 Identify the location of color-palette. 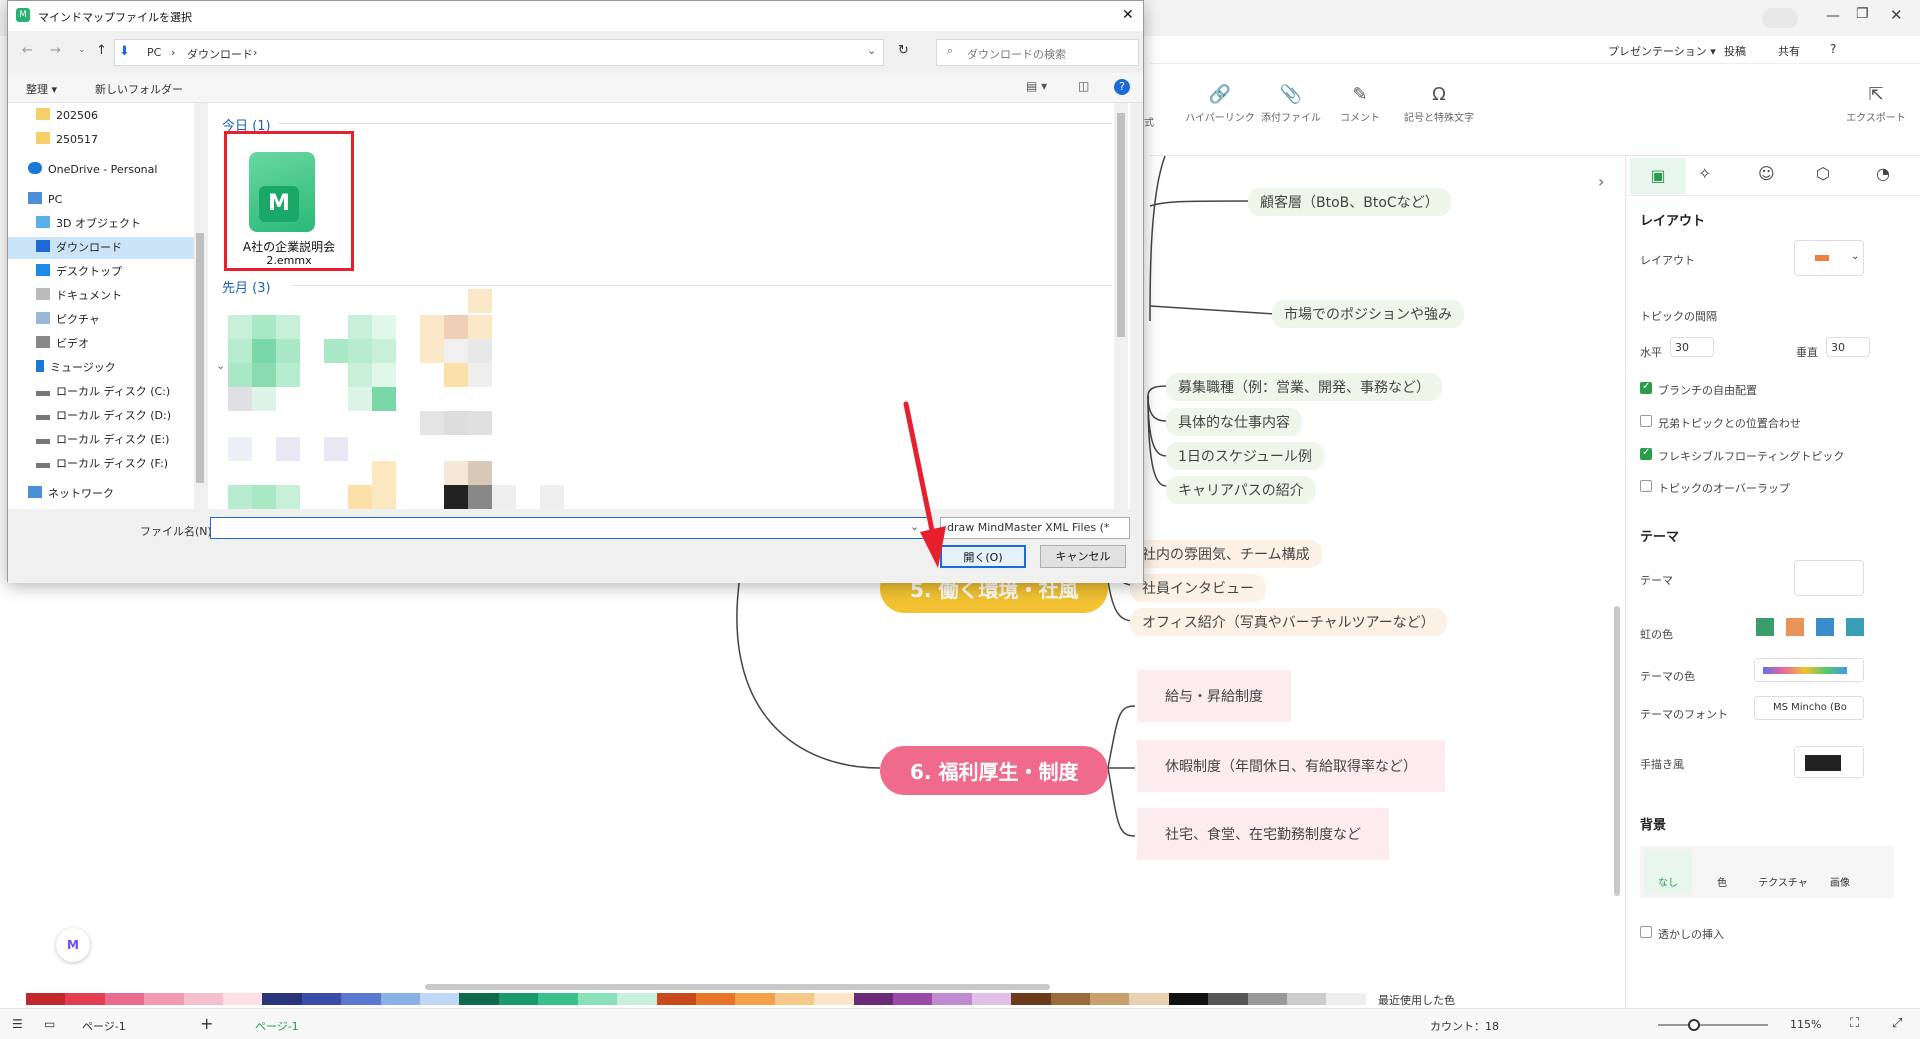
(696, 999).